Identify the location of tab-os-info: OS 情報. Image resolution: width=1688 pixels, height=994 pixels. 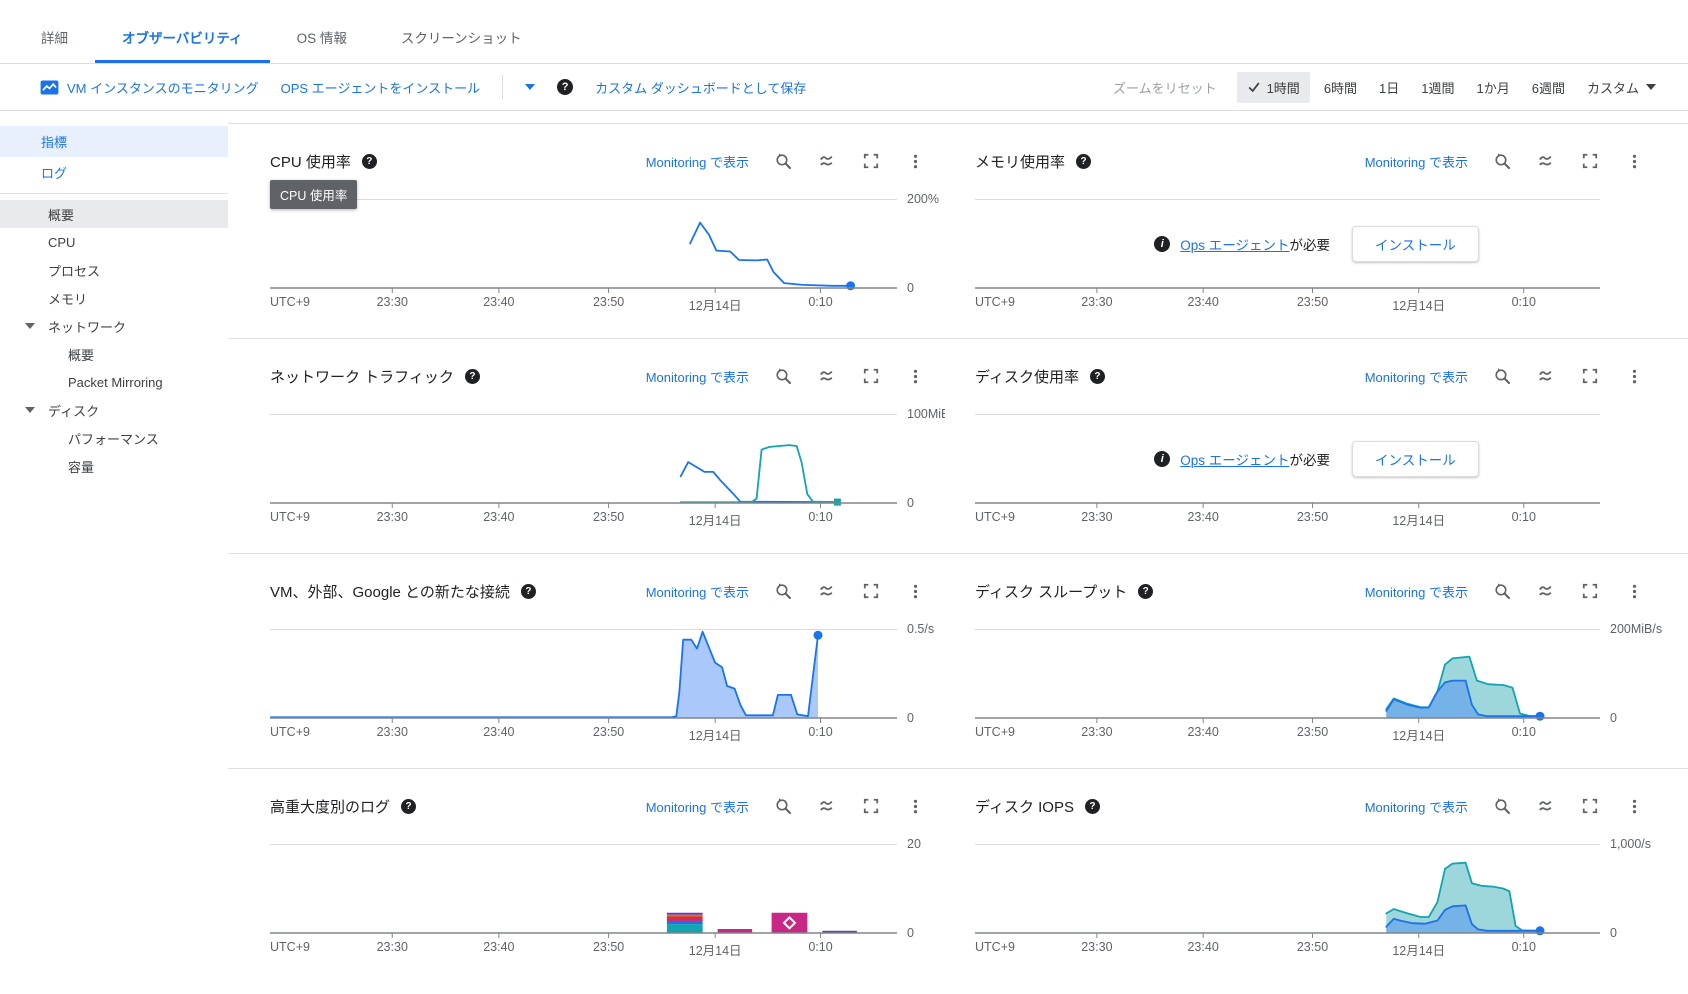
(322, 38).